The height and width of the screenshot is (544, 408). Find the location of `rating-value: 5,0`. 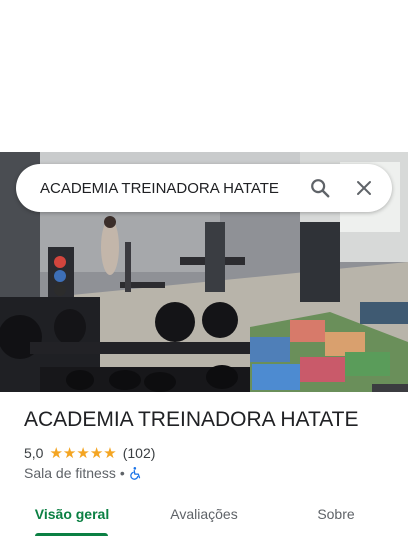

rating-value: 5,0 is located at coordinates (34, 453).